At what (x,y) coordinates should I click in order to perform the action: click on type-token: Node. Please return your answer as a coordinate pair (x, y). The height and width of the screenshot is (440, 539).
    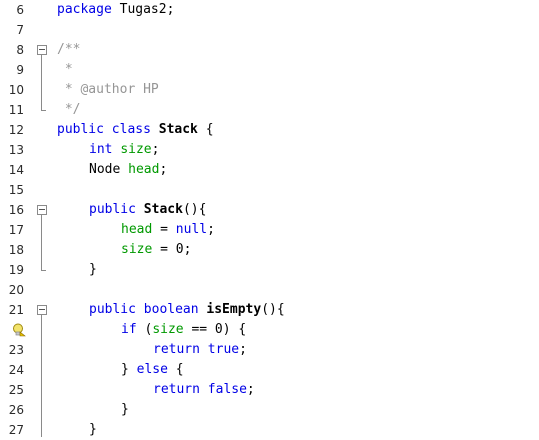
    Looking at the image, I should click on (105, 169).